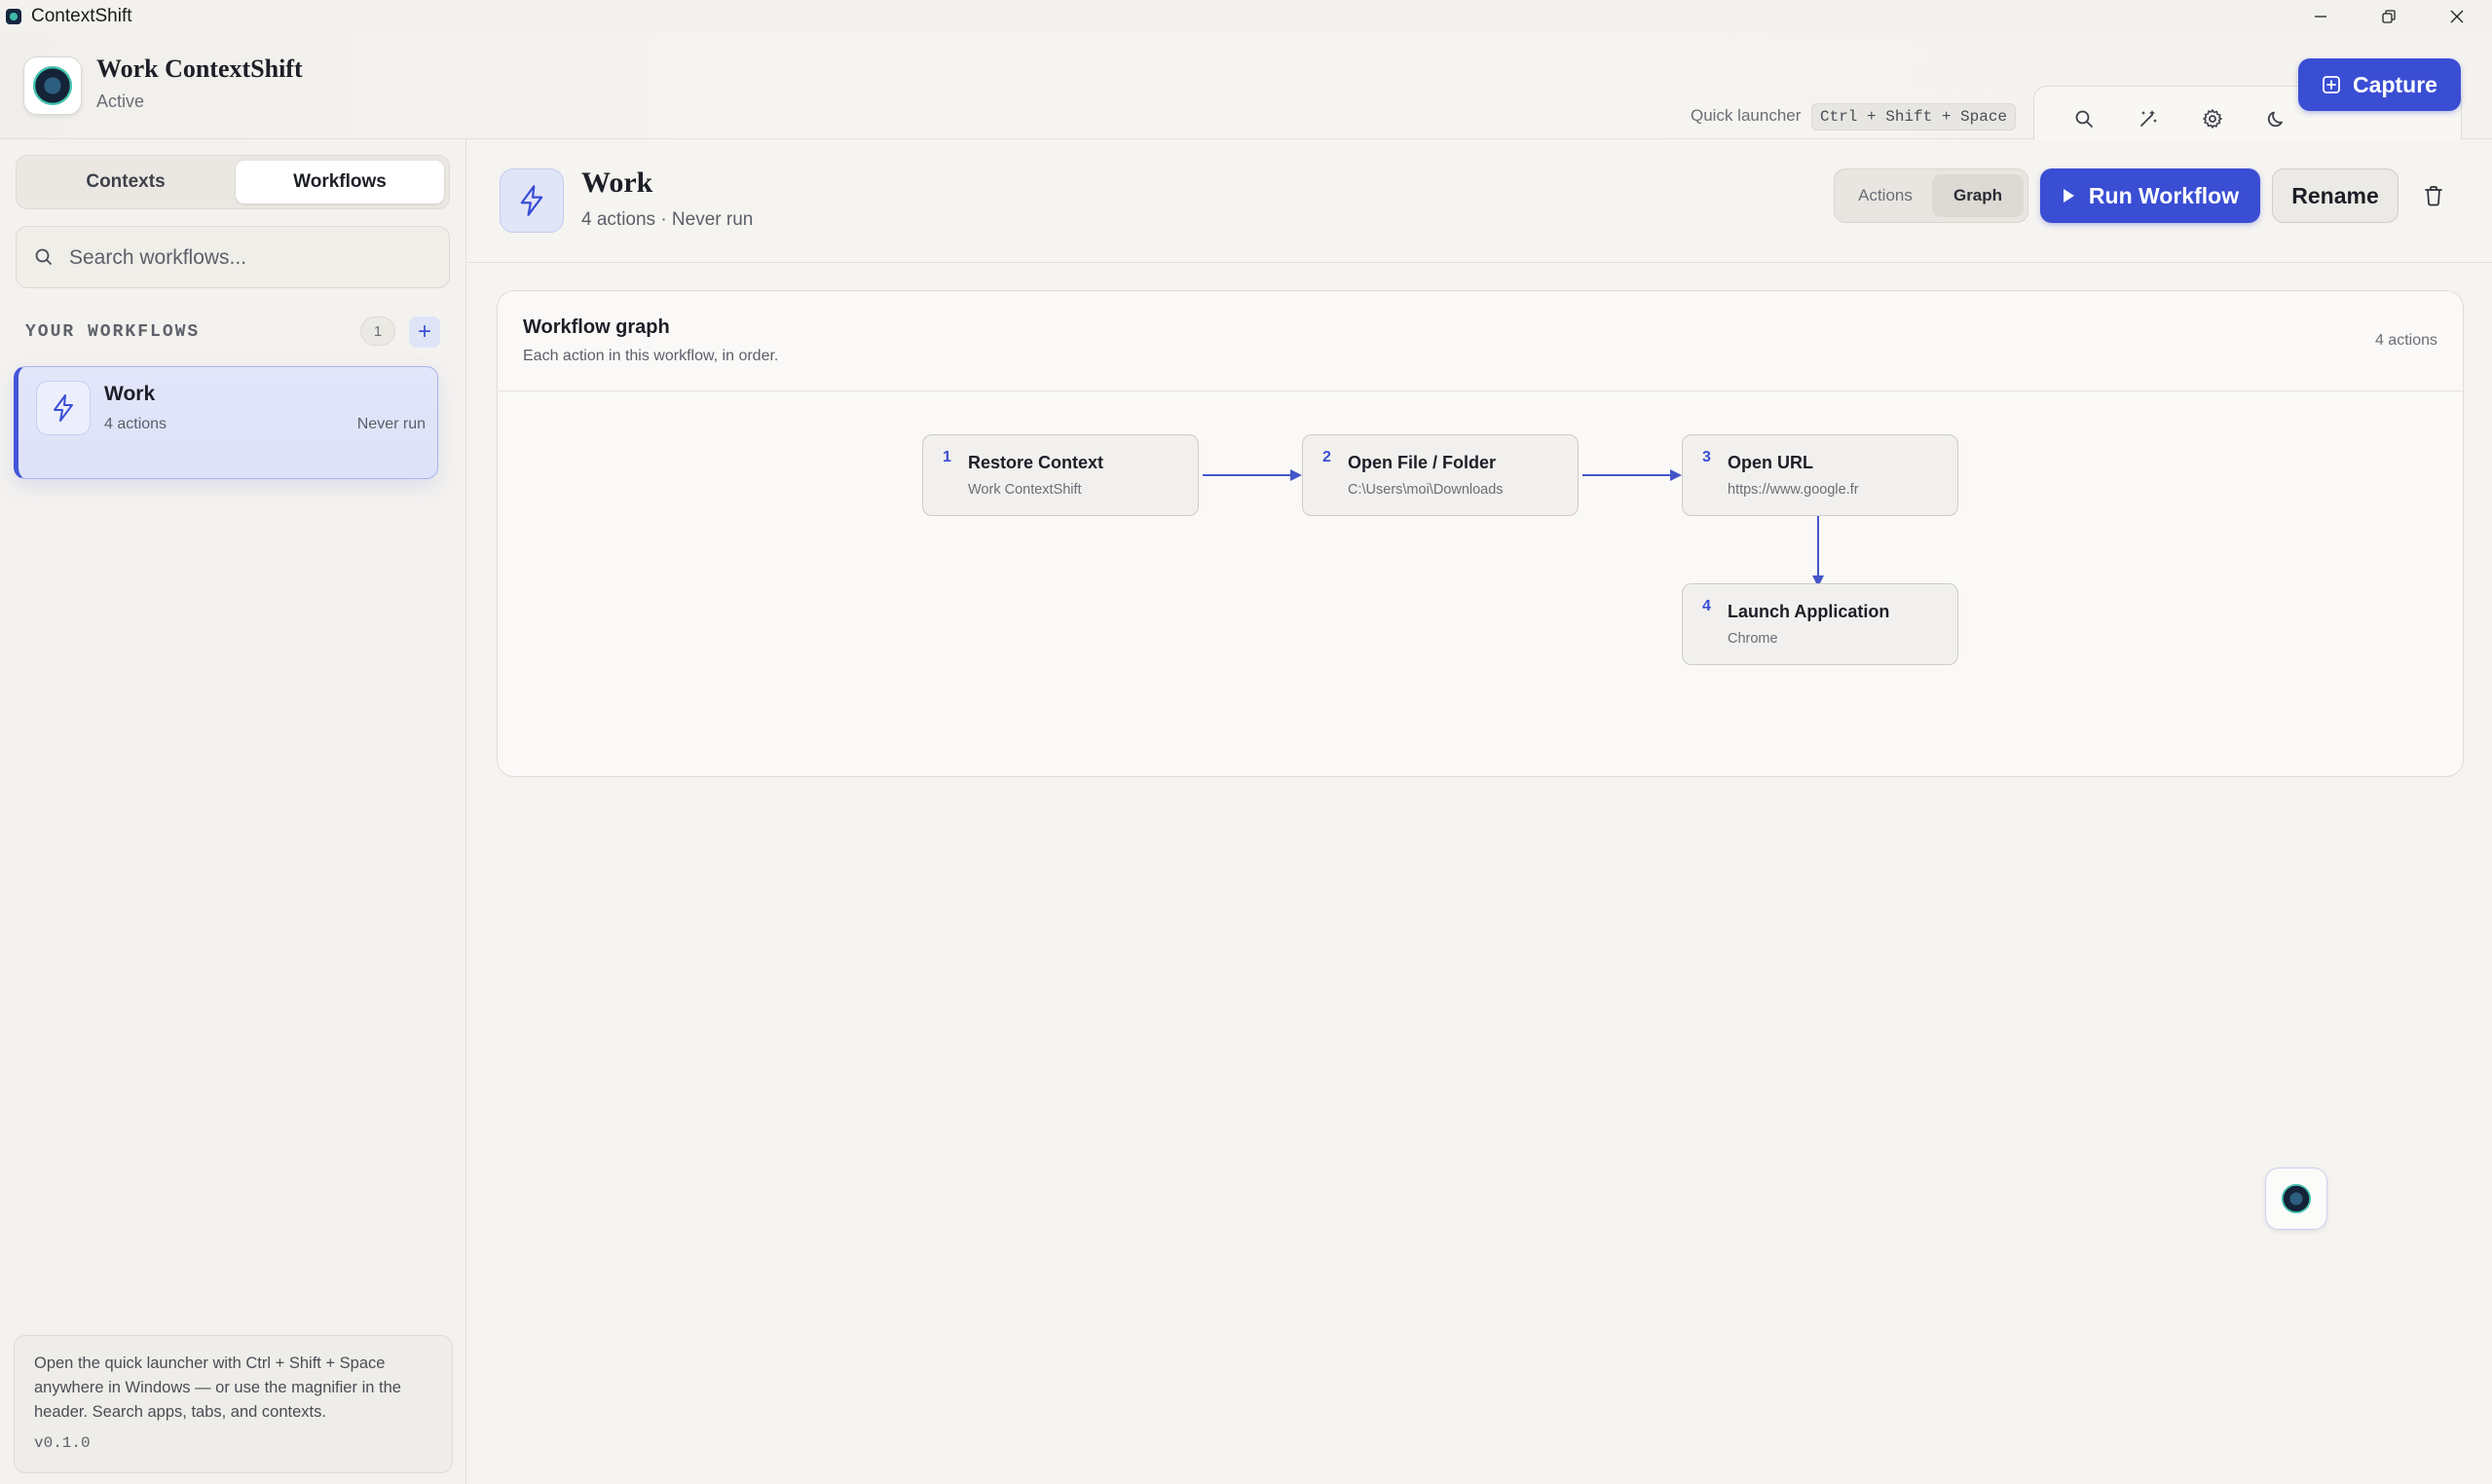 The width and height of the screenshot is (2492, 1484). What do you see at coordinates (130, 394) in the screenshot?
I see `workflow-name: Work` at bounding box center [130, 394].